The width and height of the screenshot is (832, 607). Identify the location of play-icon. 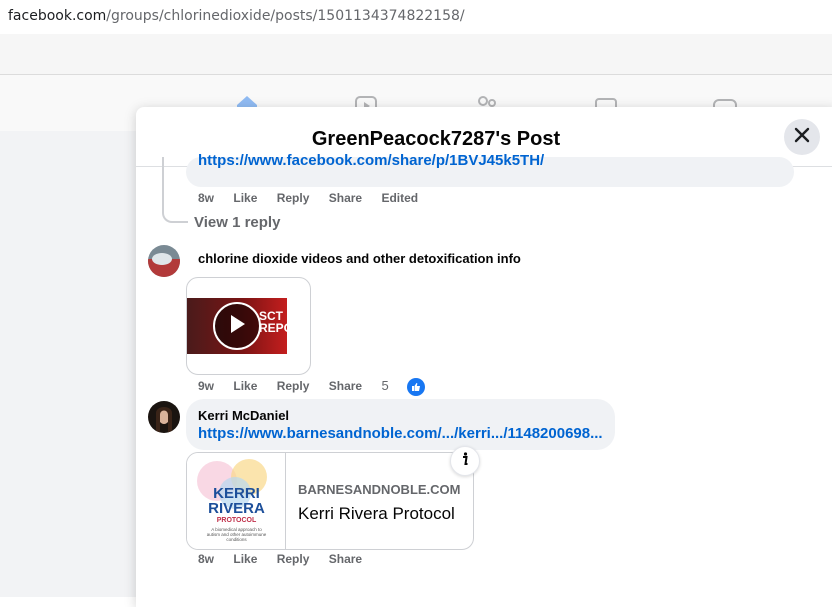
(237, 326).